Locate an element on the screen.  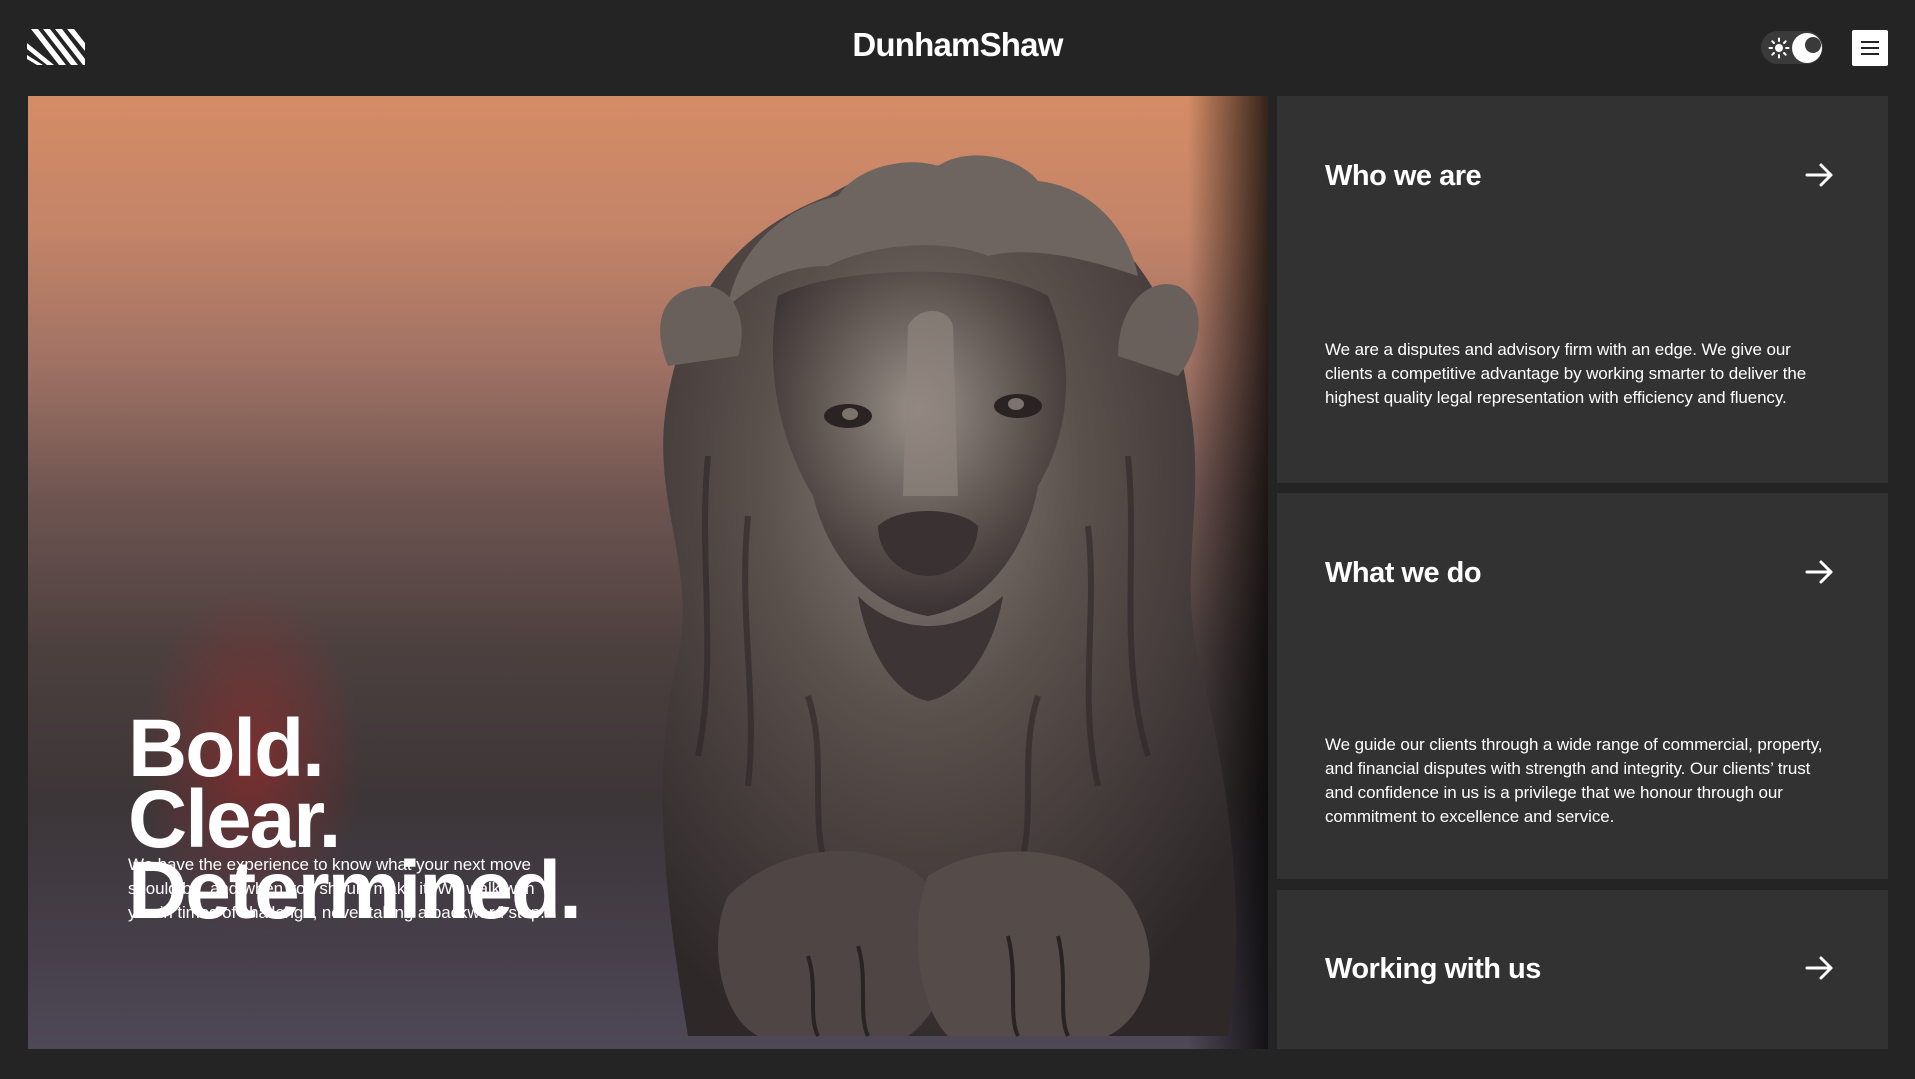
card-title: What we do is located at coordinates (1403, 573).